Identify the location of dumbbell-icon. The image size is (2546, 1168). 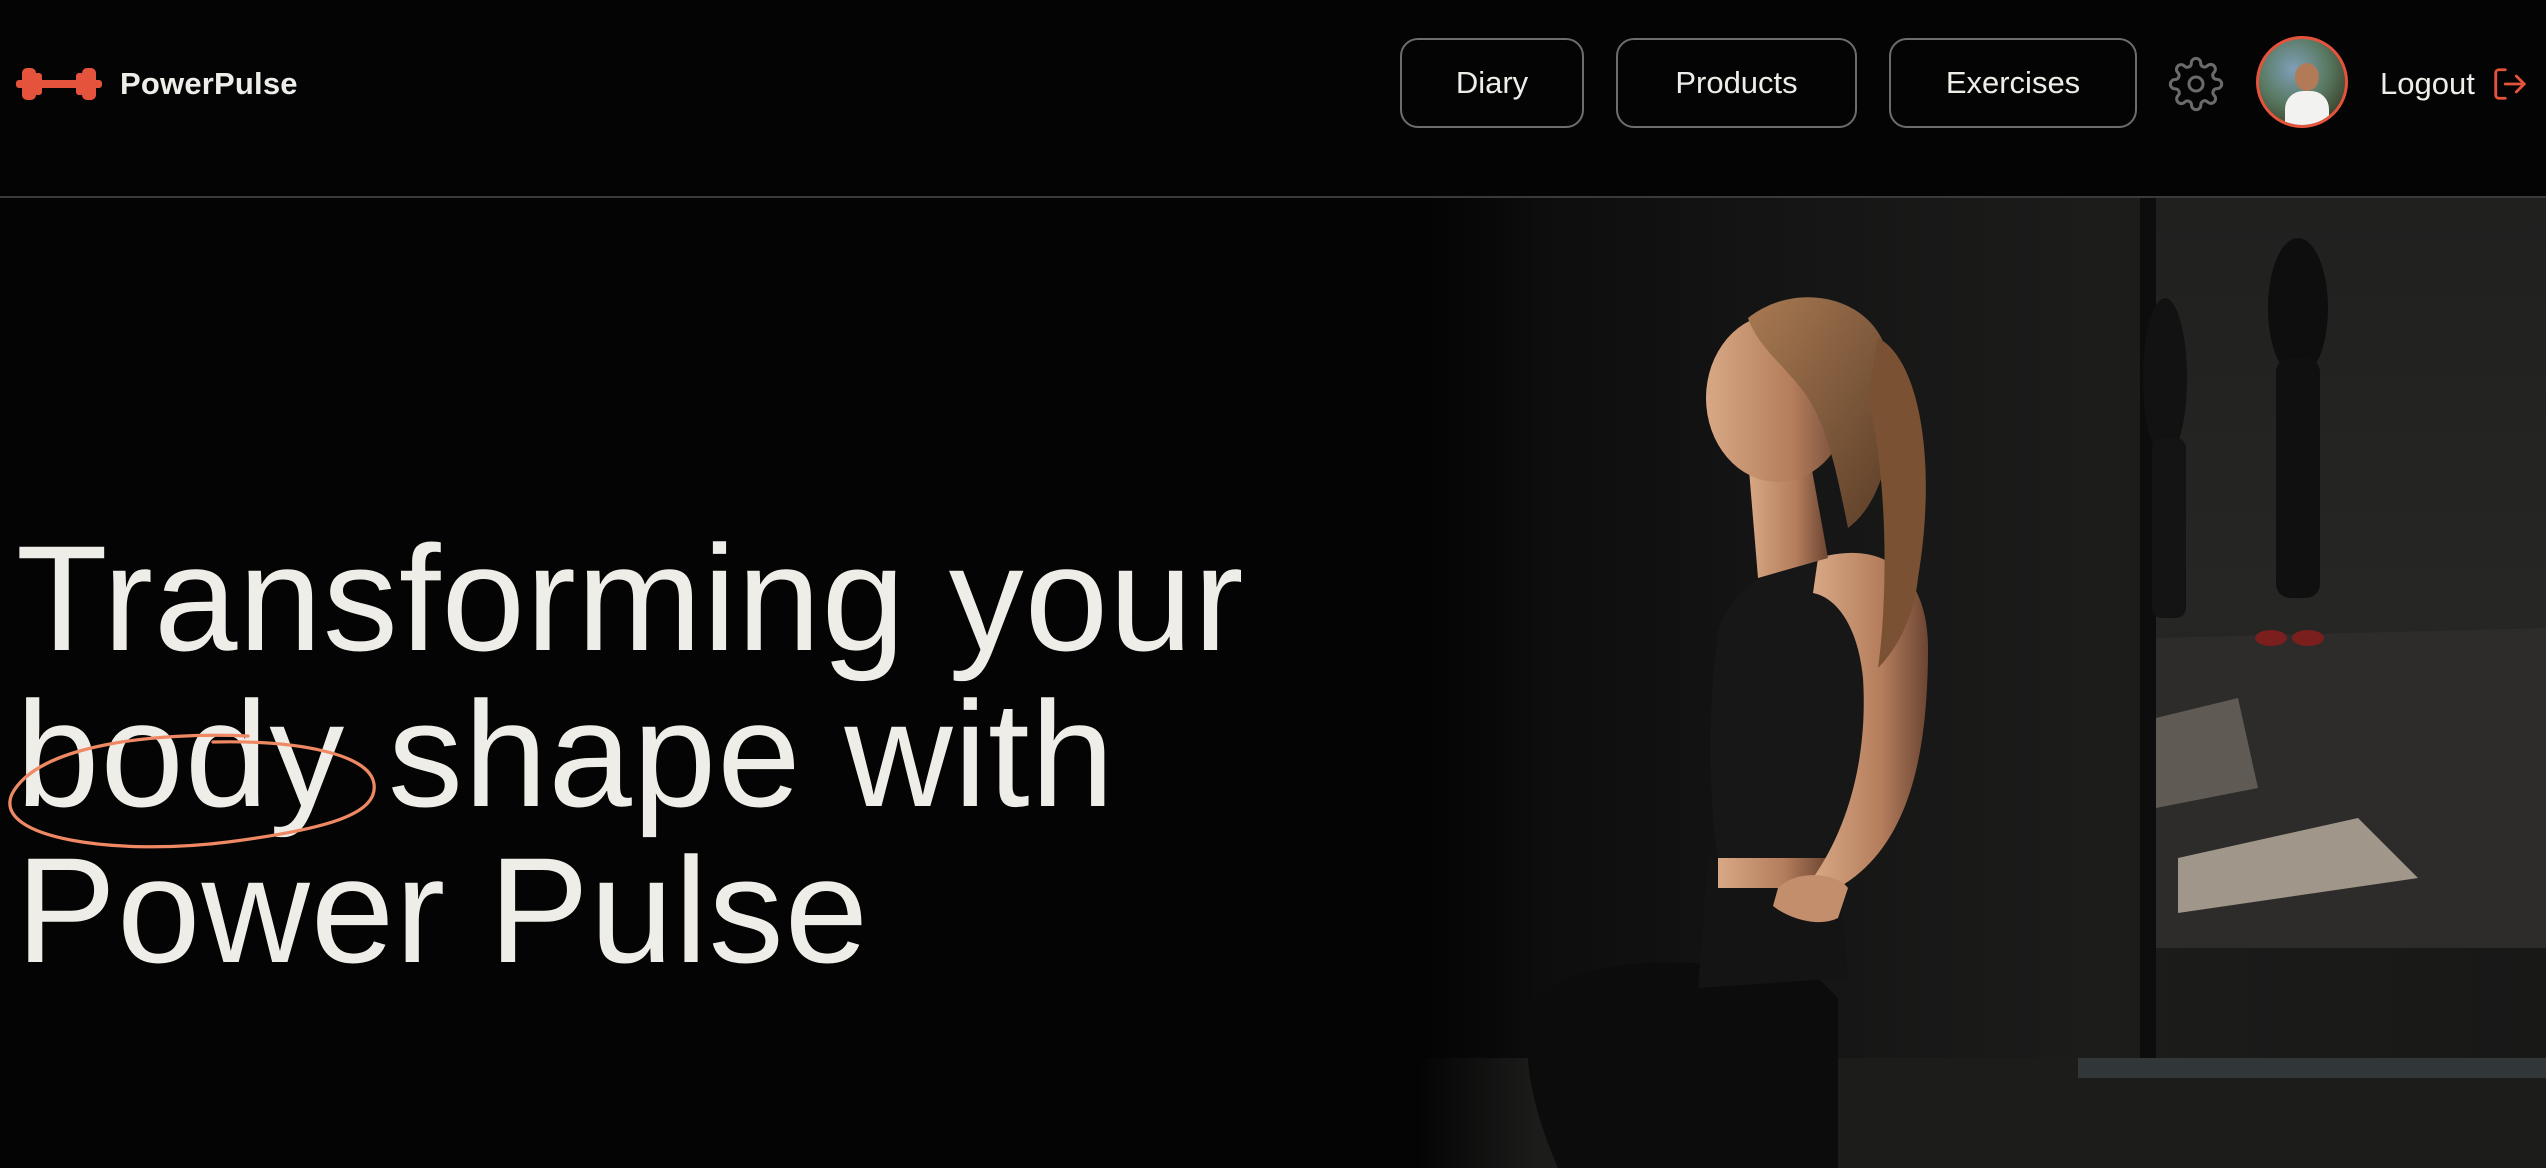
(59, 84).